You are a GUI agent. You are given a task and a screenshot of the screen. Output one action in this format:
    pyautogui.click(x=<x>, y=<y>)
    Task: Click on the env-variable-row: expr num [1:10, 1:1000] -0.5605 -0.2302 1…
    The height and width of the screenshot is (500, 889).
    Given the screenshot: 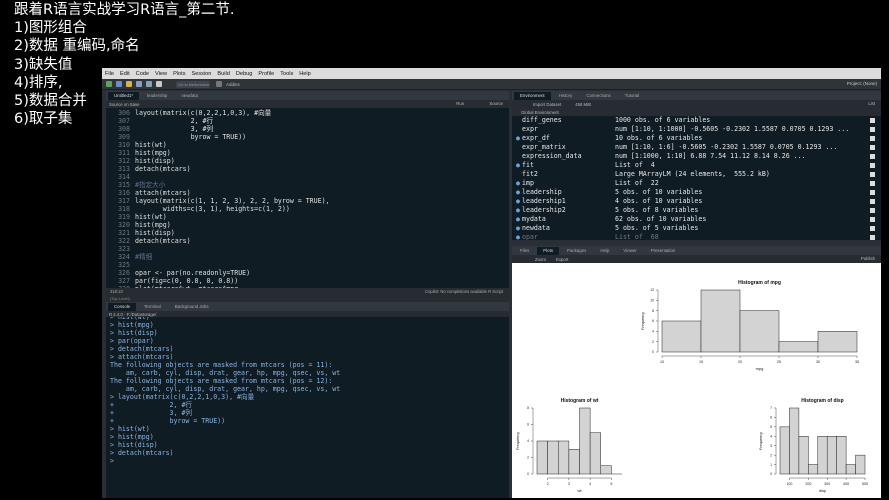 What is the action you would take?
    pyautogui.click(x=697, y=129)
    